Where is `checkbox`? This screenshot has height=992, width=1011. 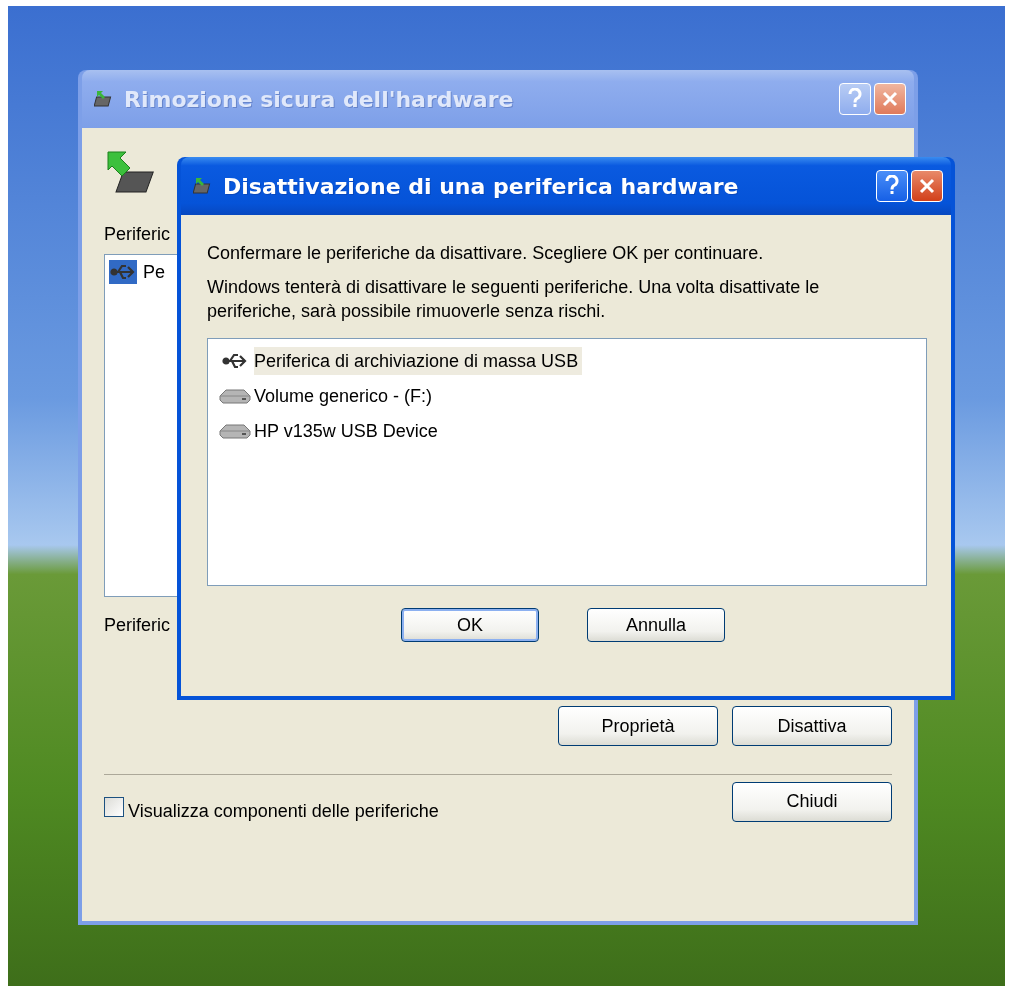 checkbox is located at coordinates (114, 806).